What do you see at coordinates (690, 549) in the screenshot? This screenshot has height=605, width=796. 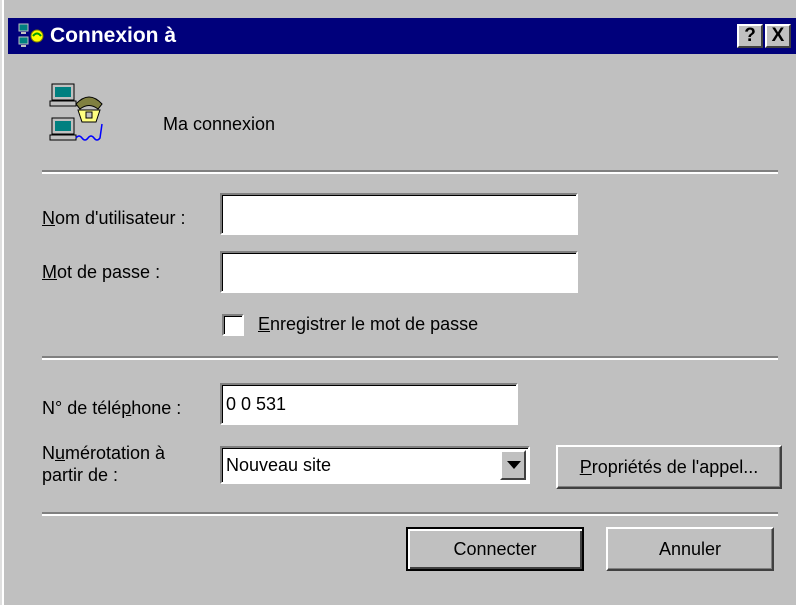 I see `cancel-button: Annuler` at bounding box center [690, 549].